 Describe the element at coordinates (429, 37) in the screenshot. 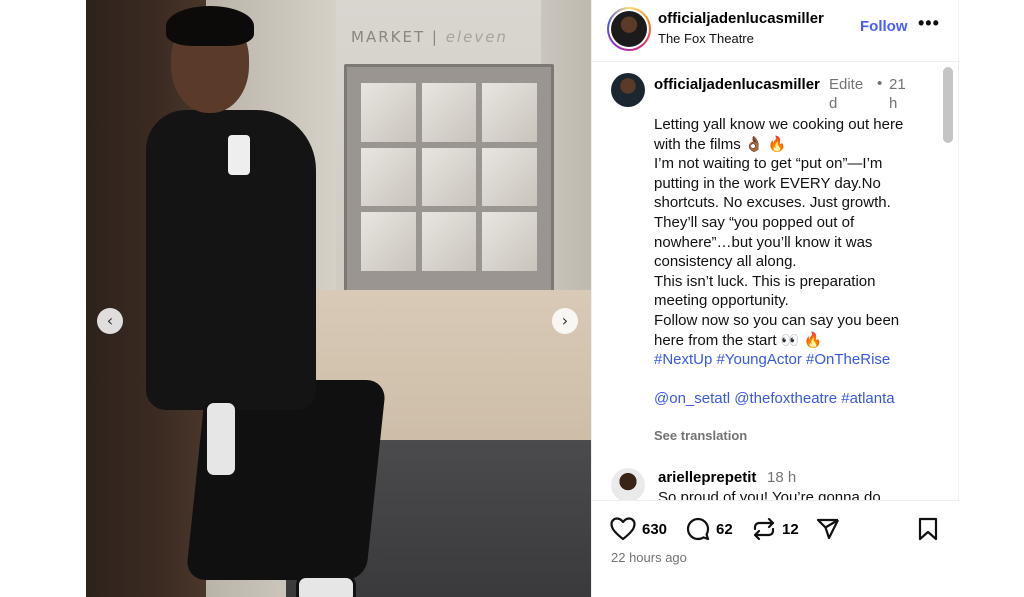

I see `market-eleven-sign: MARKET | eleven` at that location.